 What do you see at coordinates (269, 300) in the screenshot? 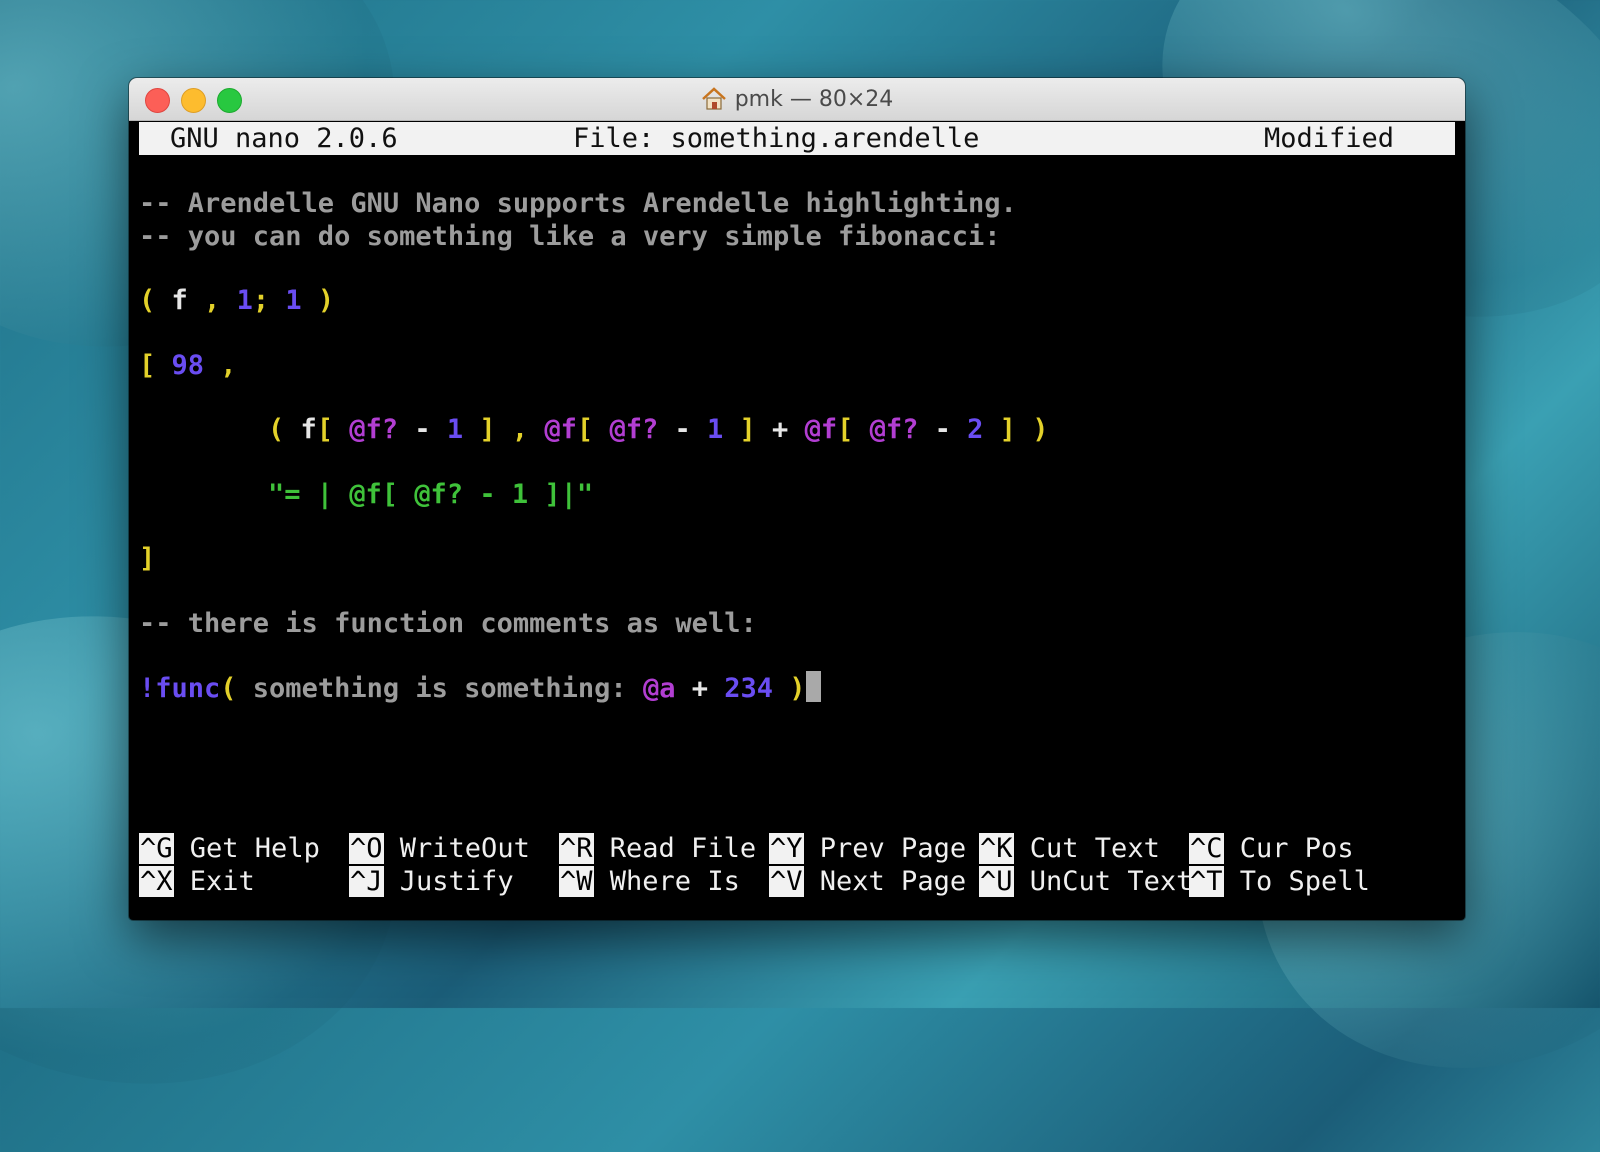
I see `code-token: ;` at bounding box center [269, 300].